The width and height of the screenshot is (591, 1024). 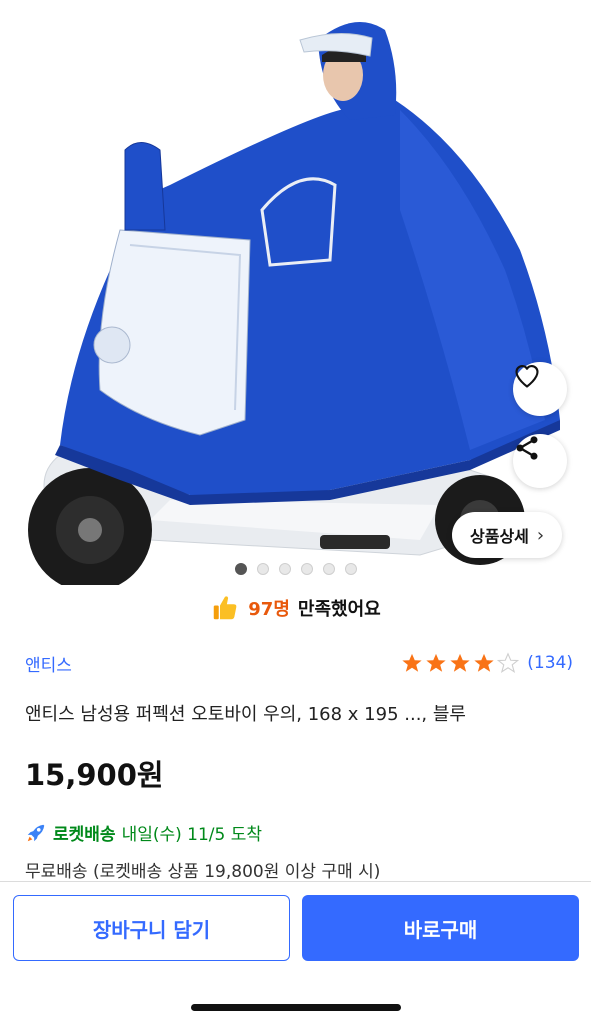 What do you see at coordinates (192, 835) in the screenshot?
I see `delivery-date: 내일(수) 11/5 도착` at bounding box center [192, 835].